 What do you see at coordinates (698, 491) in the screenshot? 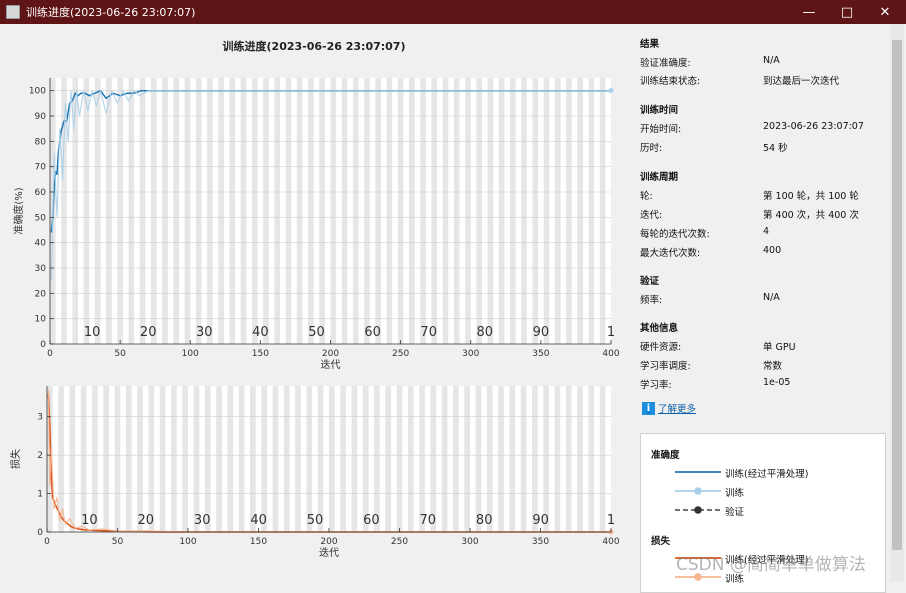
I see `legend-marker-line-icon` at bounding box center [698, 491].